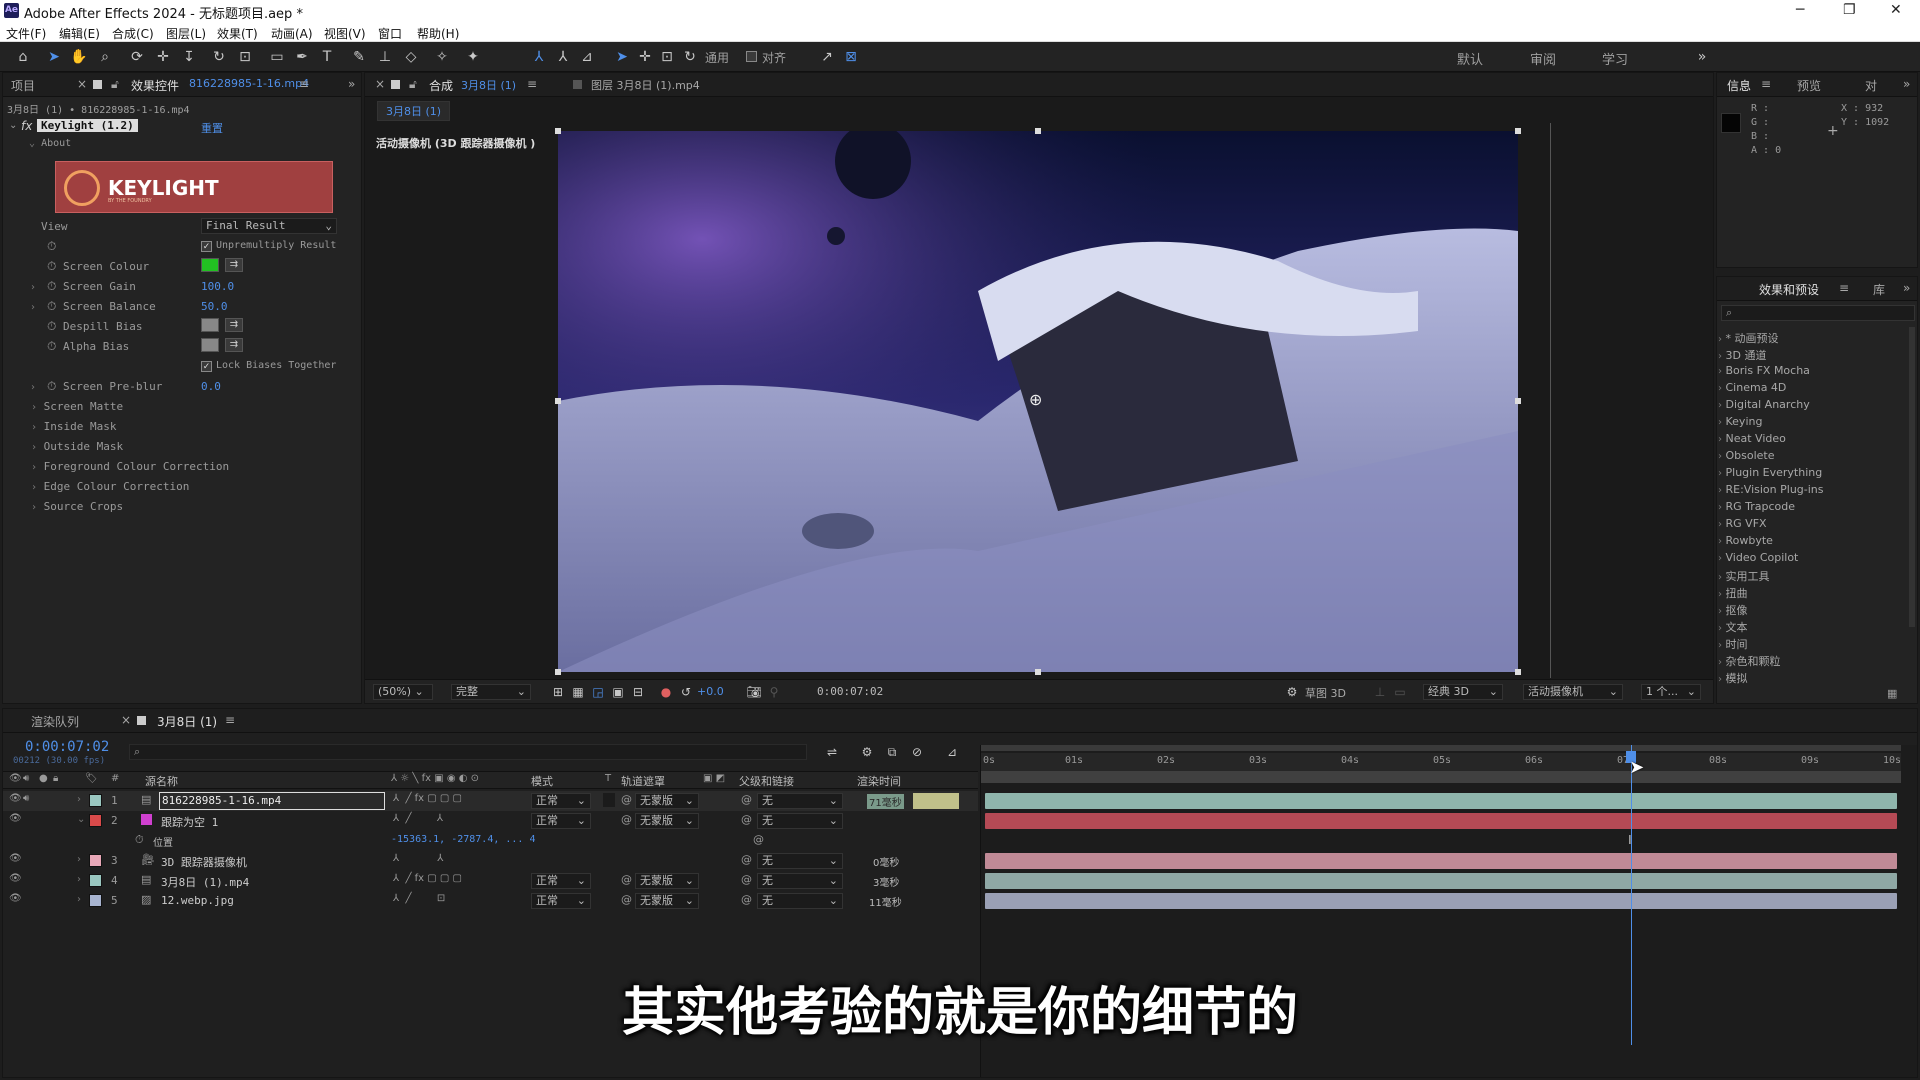 The width and height of the screenshot is (1920, 1080). I want to click on effects-category: › * 动画预设, so click(1748, 338).